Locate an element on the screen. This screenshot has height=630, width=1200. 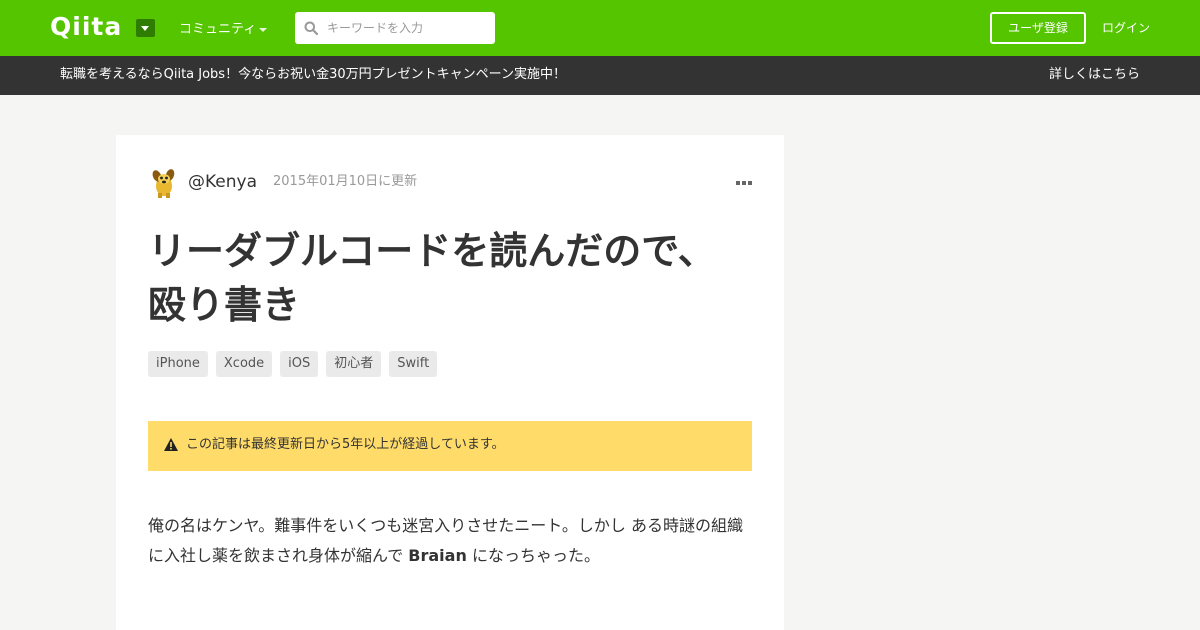
banner-details-link: 詳しくはこちら is located at coordinates (1094, 75).